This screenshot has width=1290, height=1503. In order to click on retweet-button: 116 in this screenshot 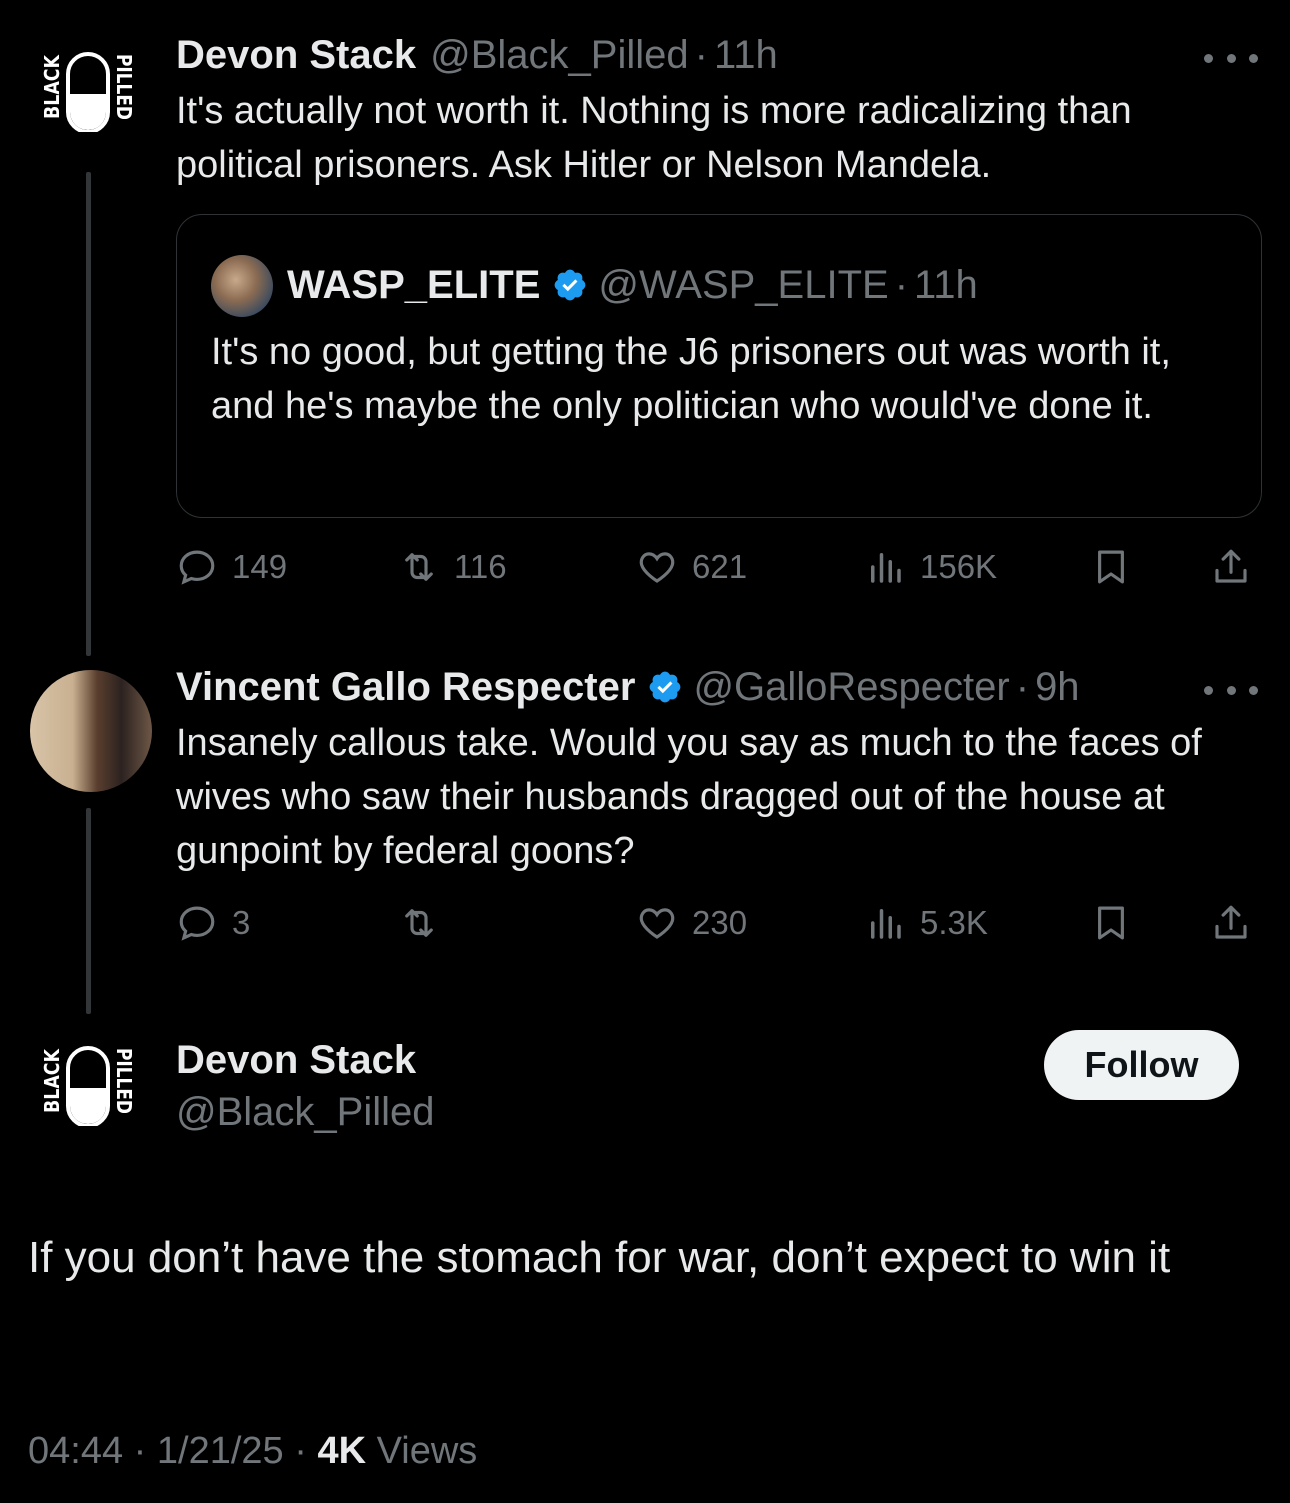, I will do `click(452, 567)`.